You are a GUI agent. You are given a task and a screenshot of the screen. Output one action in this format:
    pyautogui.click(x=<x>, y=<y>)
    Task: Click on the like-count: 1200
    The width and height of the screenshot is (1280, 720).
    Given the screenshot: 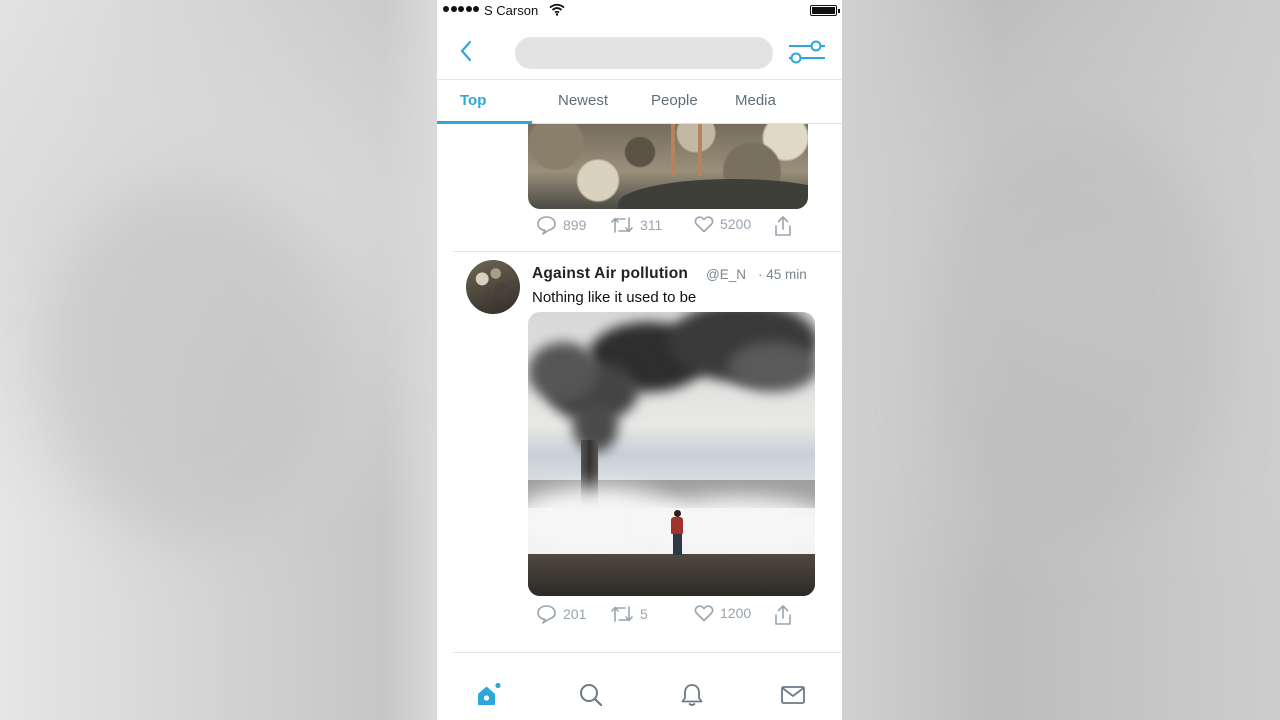 What is the action you would take?
    pyautogui.click(x=736, y=613)
    